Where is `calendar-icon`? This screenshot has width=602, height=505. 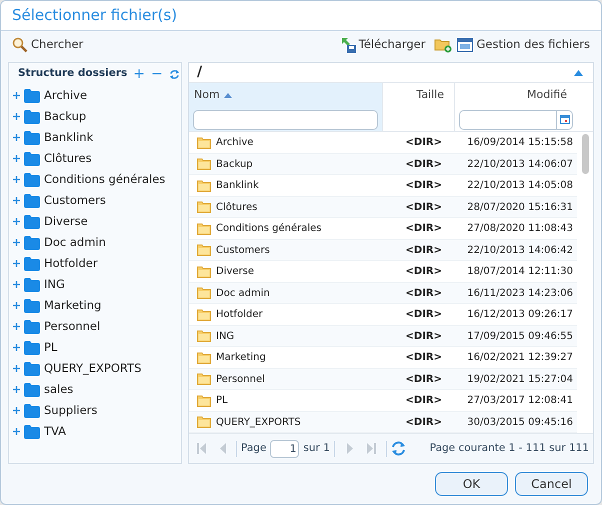 calendar-icon is located at coordinates (565, 119).